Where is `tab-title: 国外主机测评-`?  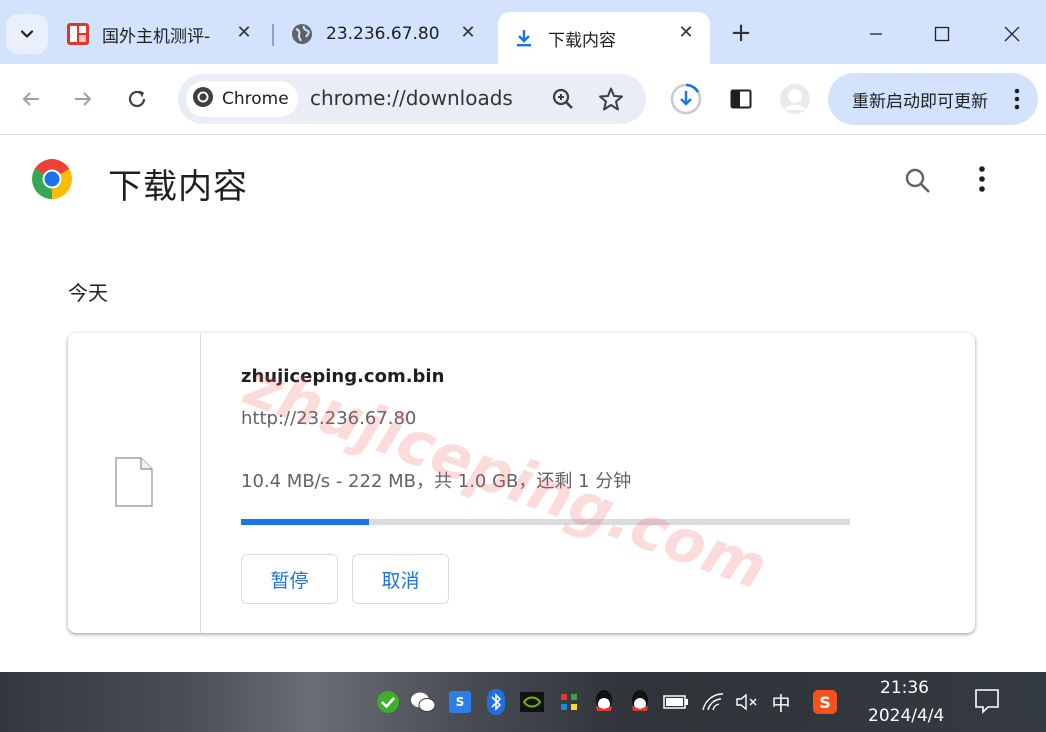 tab-title: 国外主机测评- is located at coordinates (156, 36).